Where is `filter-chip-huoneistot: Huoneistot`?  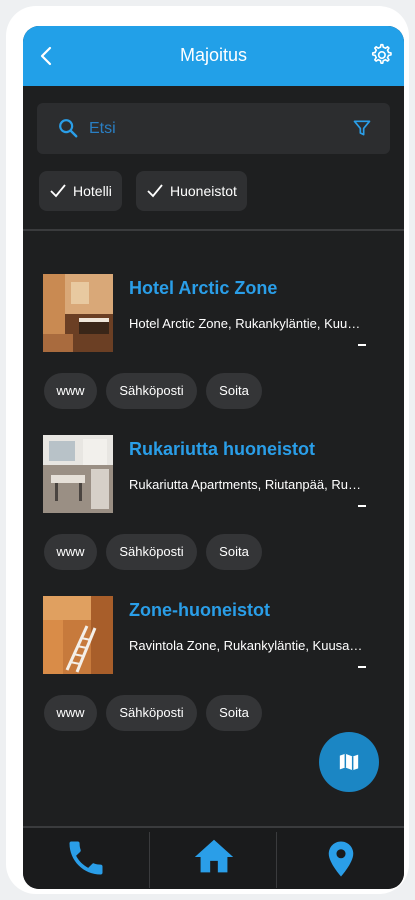 filter-chip-huoneistot: Huoneistot is located at coordinates (191, 191).